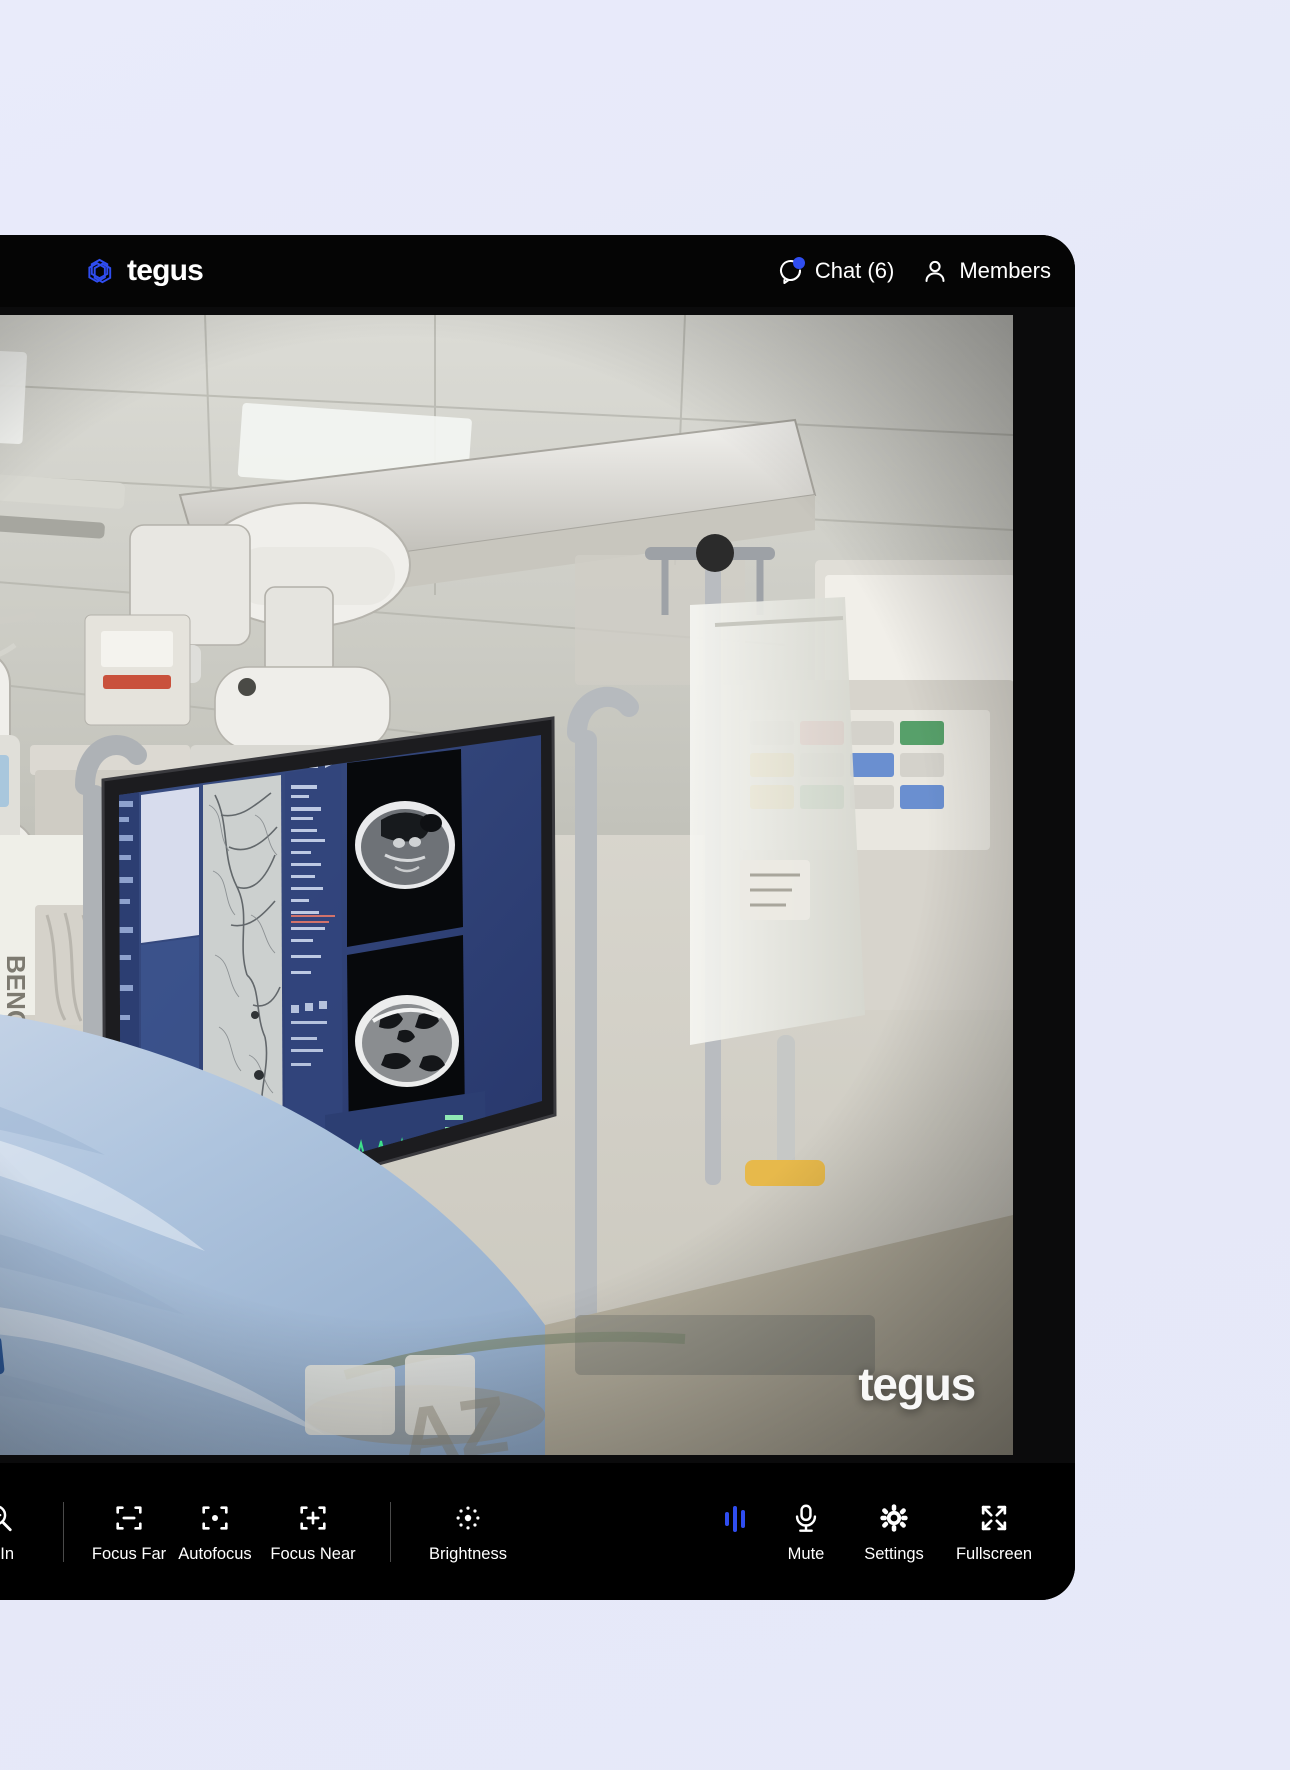 This screenshot has width=1290, height=1770. I want to click on mute-button: Mute, so click(806, 1532).